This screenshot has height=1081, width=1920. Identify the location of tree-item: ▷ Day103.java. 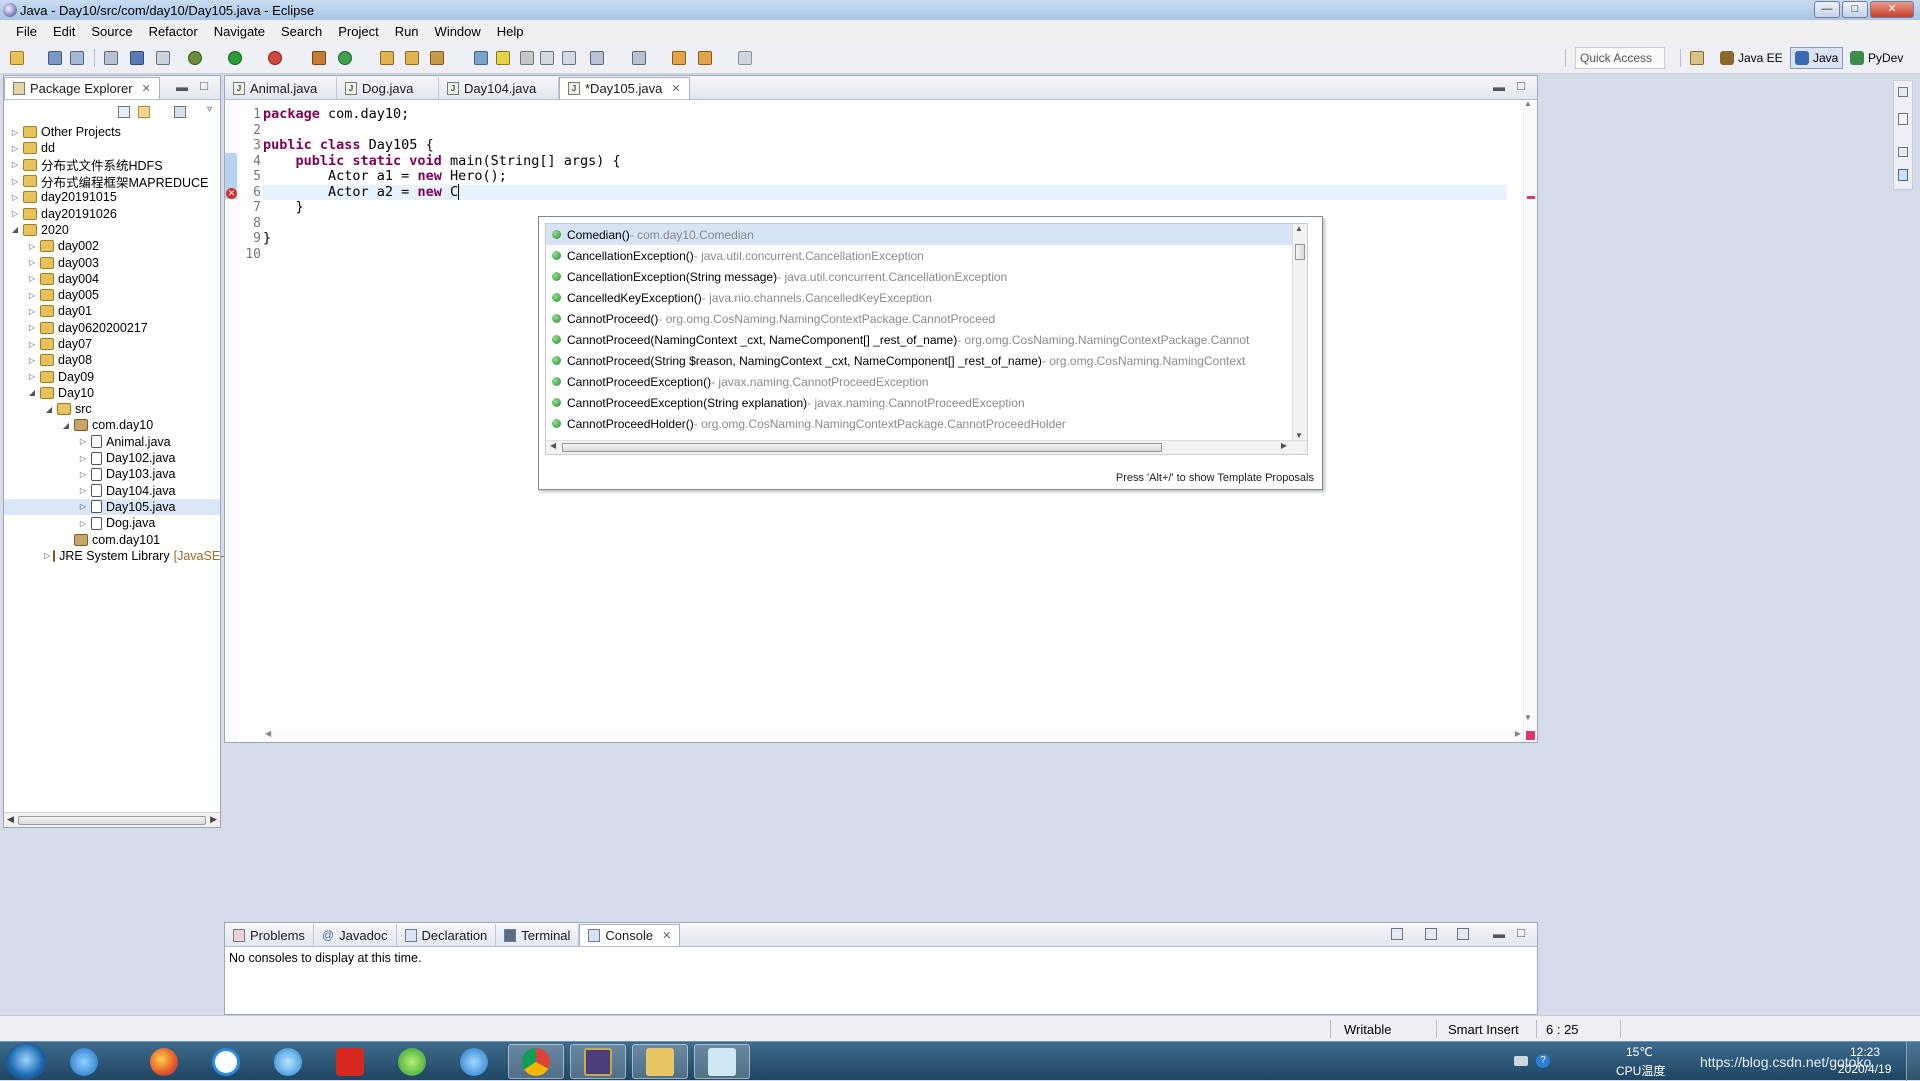
(112, 474).